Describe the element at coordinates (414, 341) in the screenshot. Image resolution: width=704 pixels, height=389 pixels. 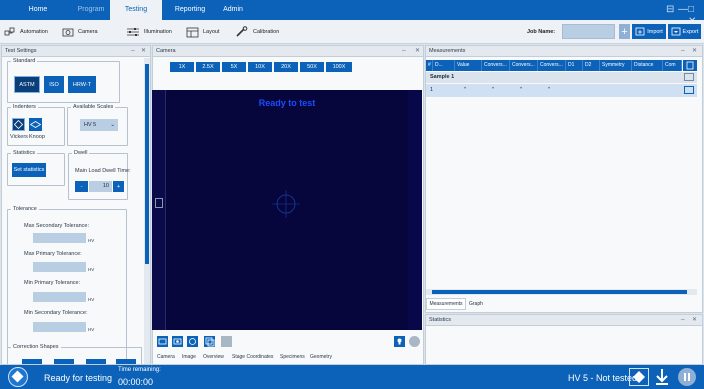
I see `settings-round-button` at that location.